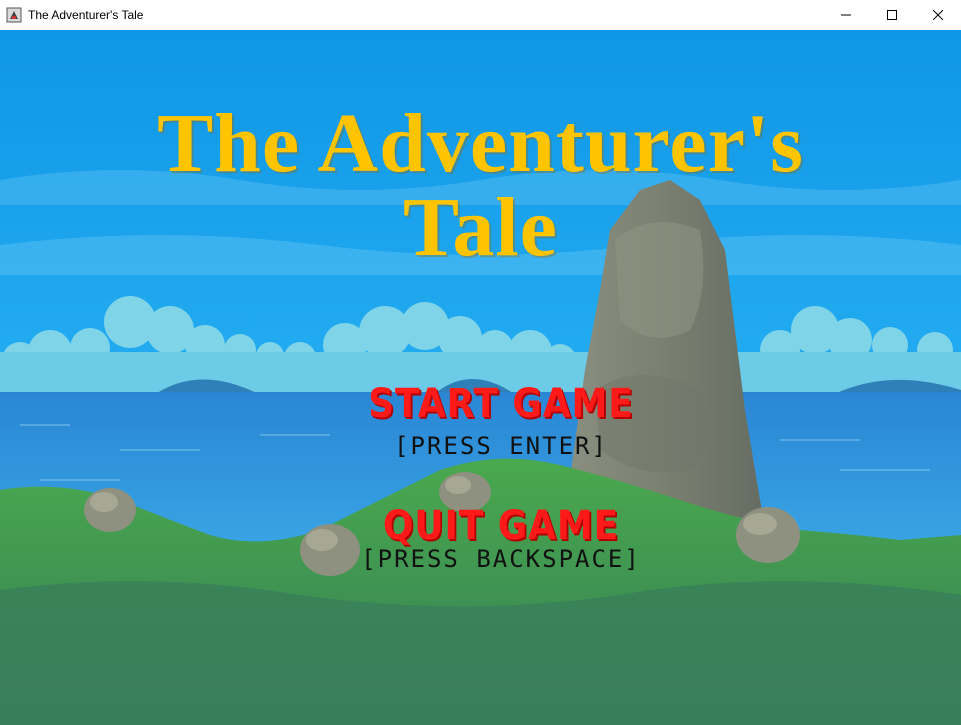 This screenshot has height=725, width=961. Describe the element at coordinates (501, 446) in the screenshot. I see `start-game-key-hint: [PRESS ENTER]` at that location.